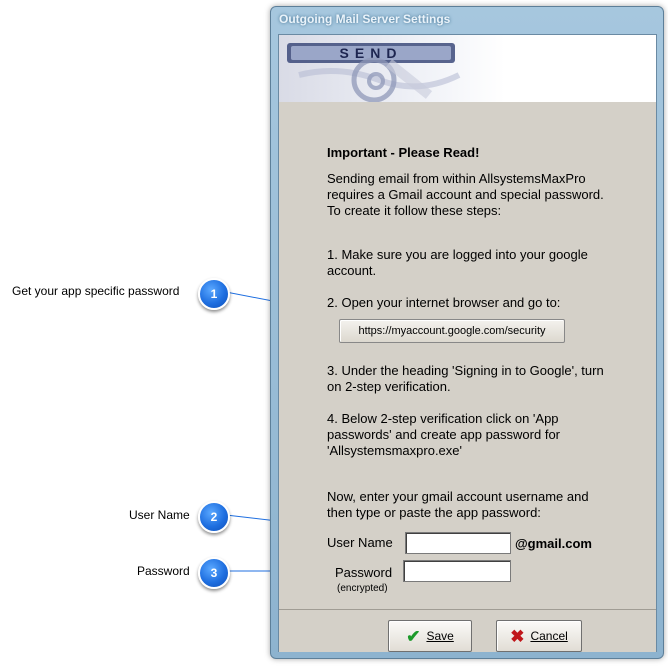 This screenshot has width=668, height=666. Describe the element at coordinates (159, 515) in the screenshot. I see `callout-text-user-name: User Name` at that location.